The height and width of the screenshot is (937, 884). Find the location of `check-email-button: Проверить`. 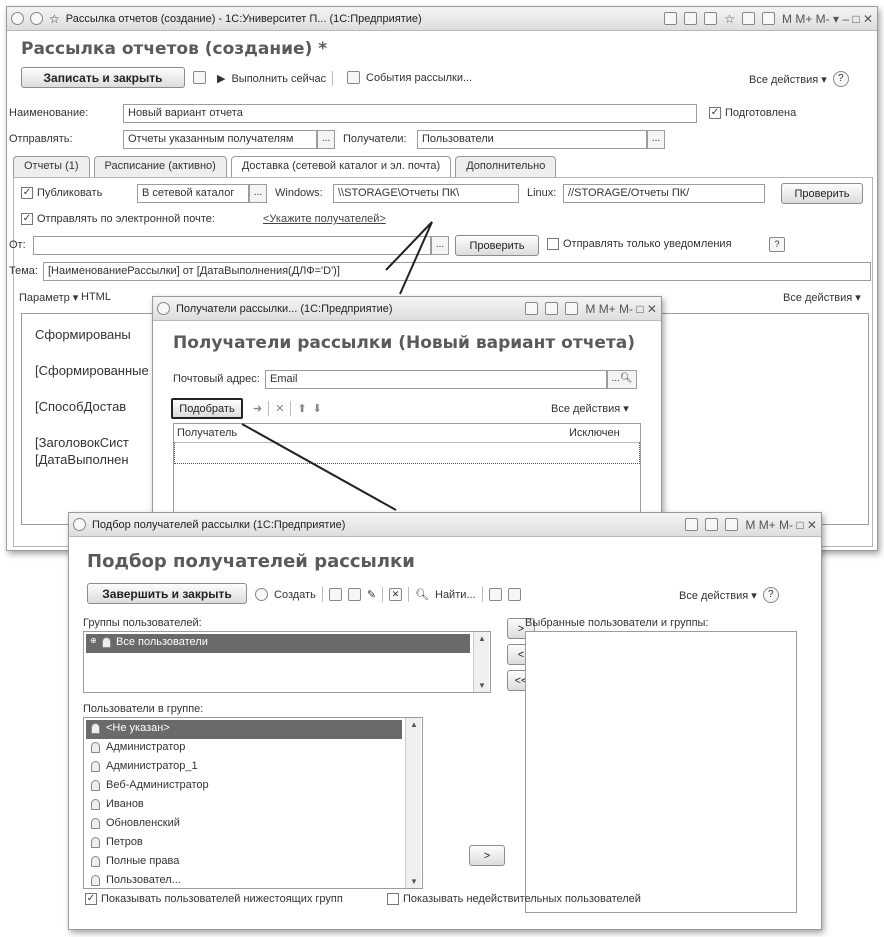

check-email-button: Проверить is located at coordinates (497, 245).